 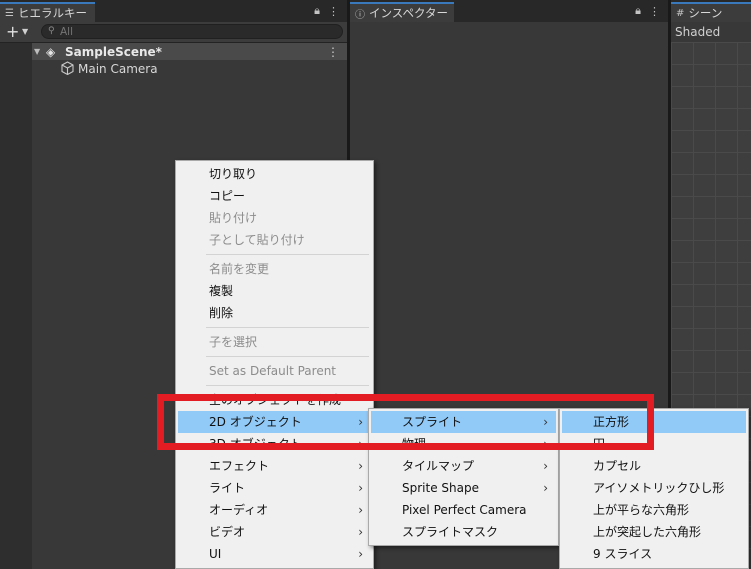 I want to click on menu-item-cut: 切り取り, so click(x=274, y=174).